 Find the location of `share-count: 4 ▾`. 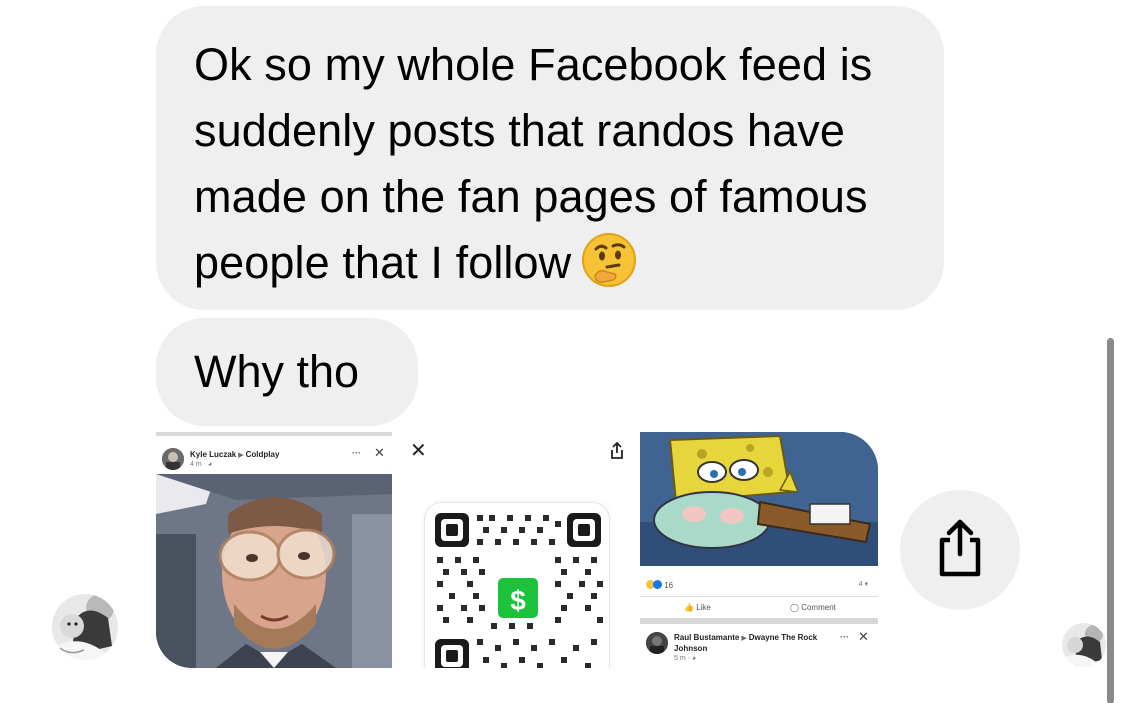

share-count: 4 ▾ is located at coordinates (863, 584).